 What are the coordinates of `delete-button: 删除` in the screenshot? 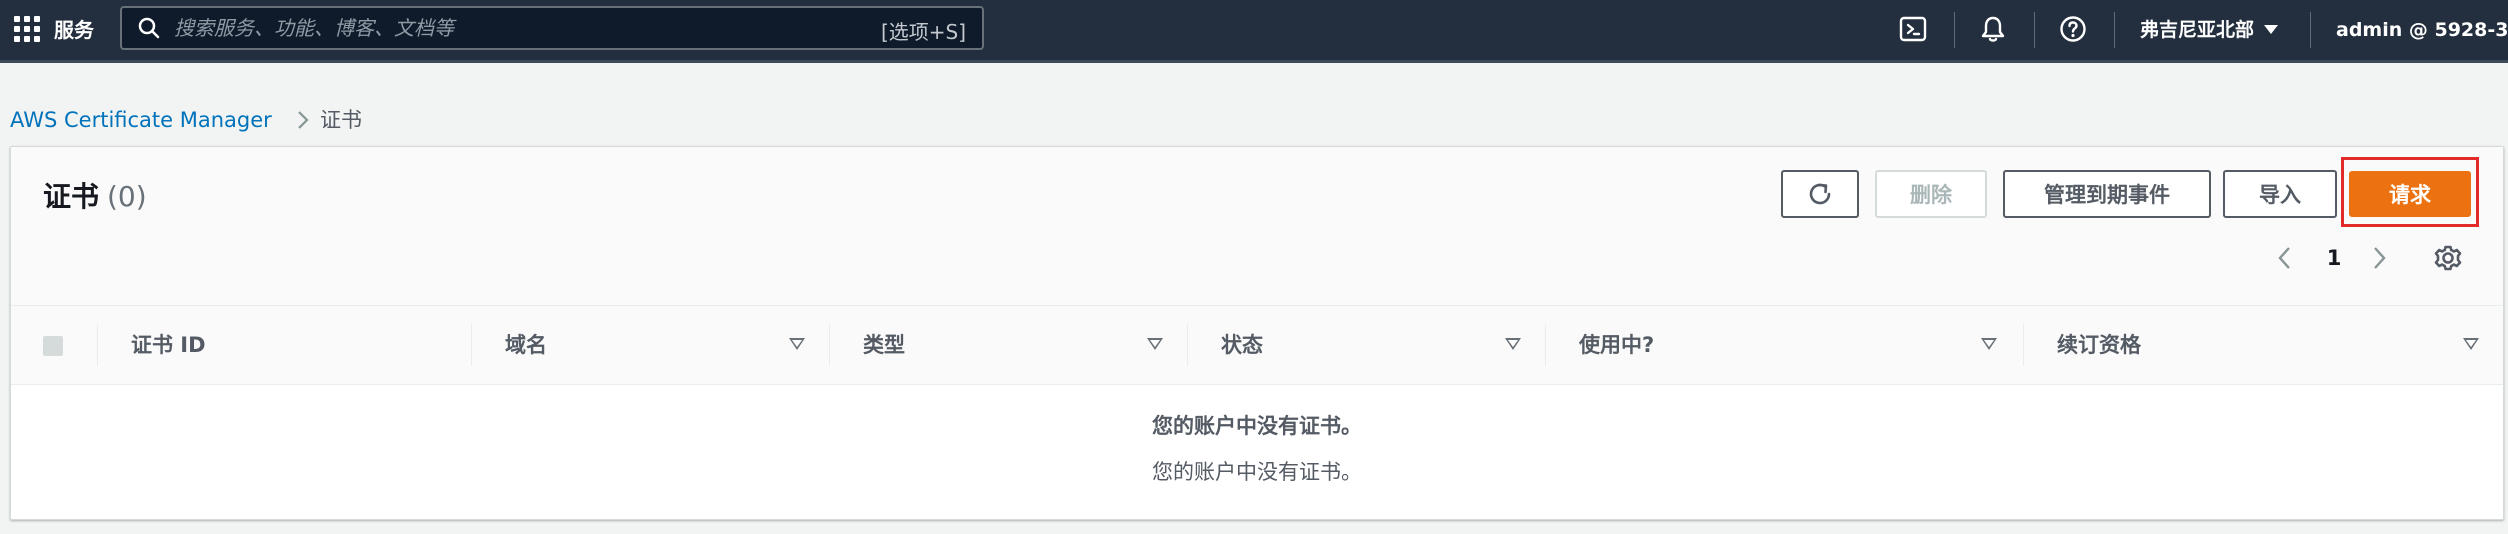 It's located at (1931, 194).